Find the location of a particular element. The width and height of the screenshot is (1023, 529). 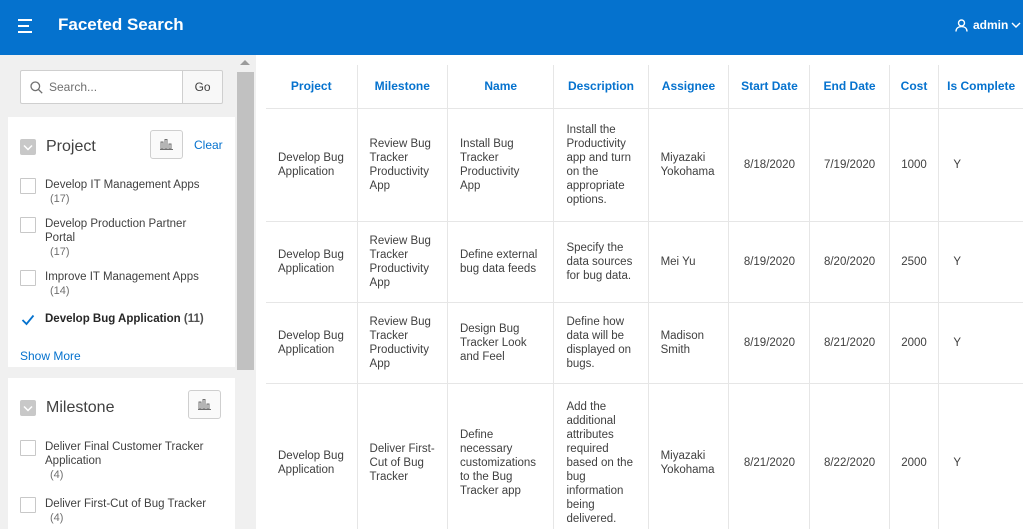

column-header: Name is located at coordinates (500, 87).